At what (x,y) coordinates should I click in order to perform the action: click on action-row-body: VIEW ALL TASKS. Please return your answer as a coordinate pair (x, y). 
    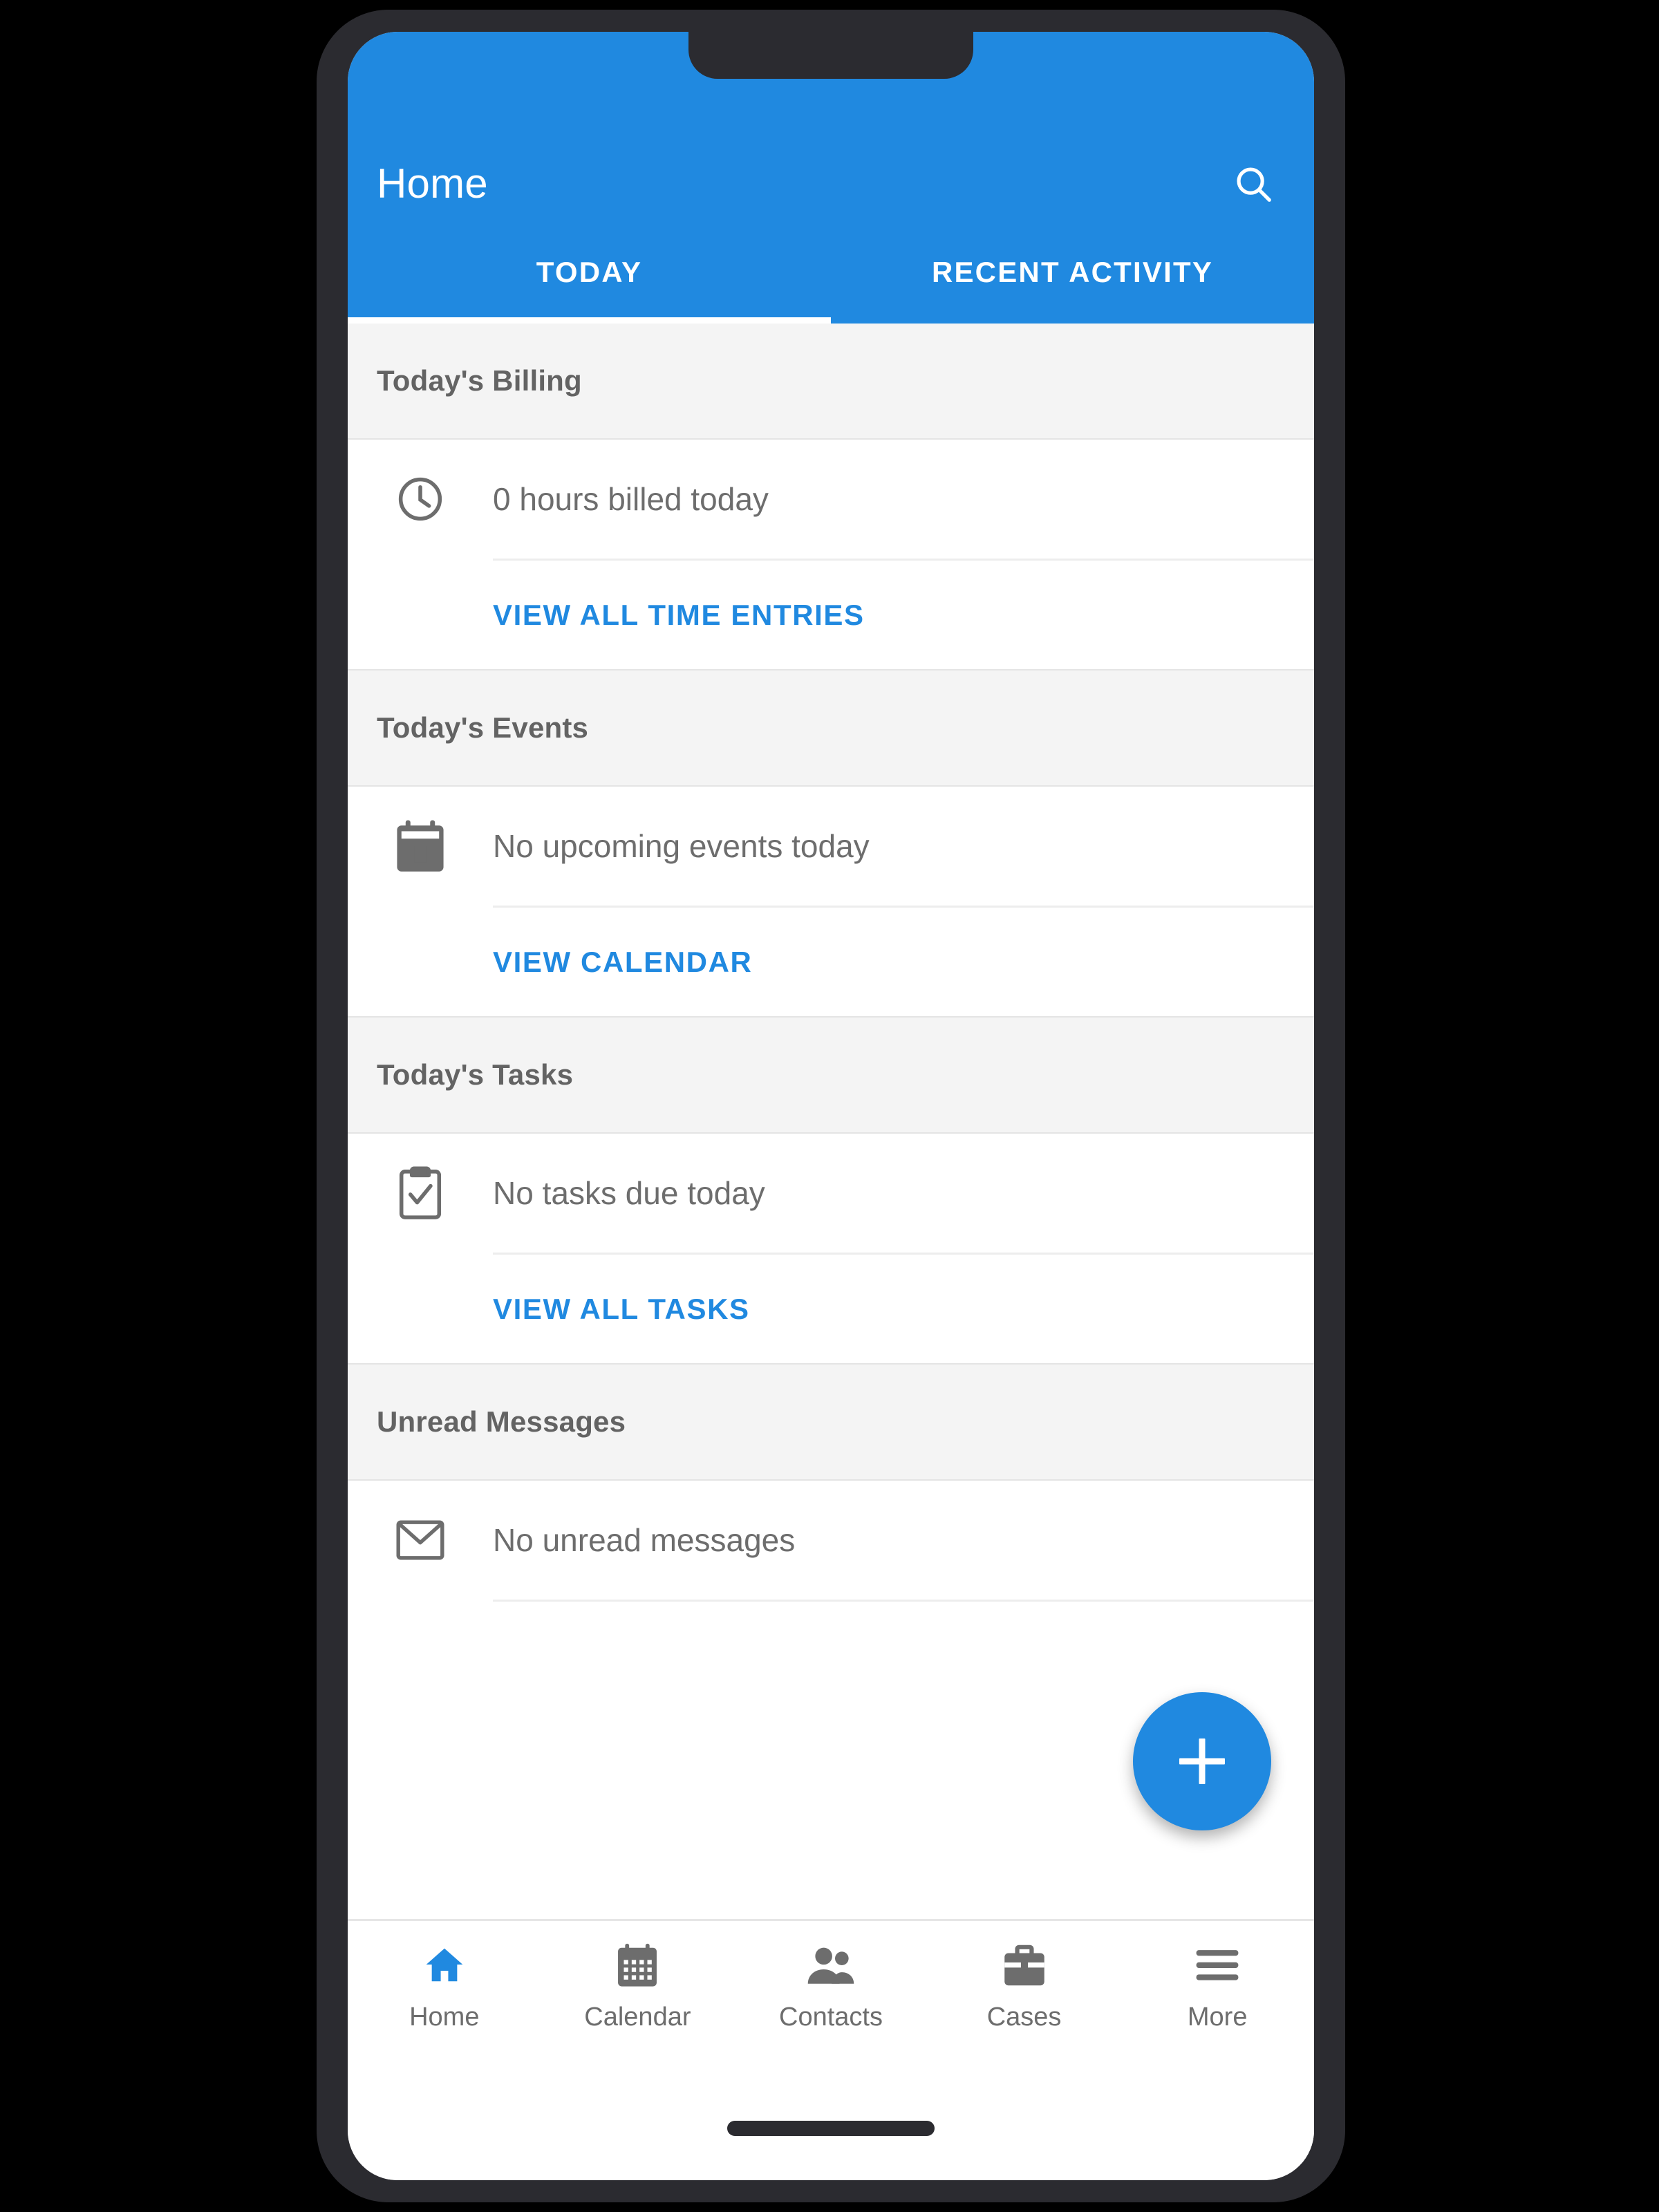
    Looking at the image, I should click on (903, 1308).